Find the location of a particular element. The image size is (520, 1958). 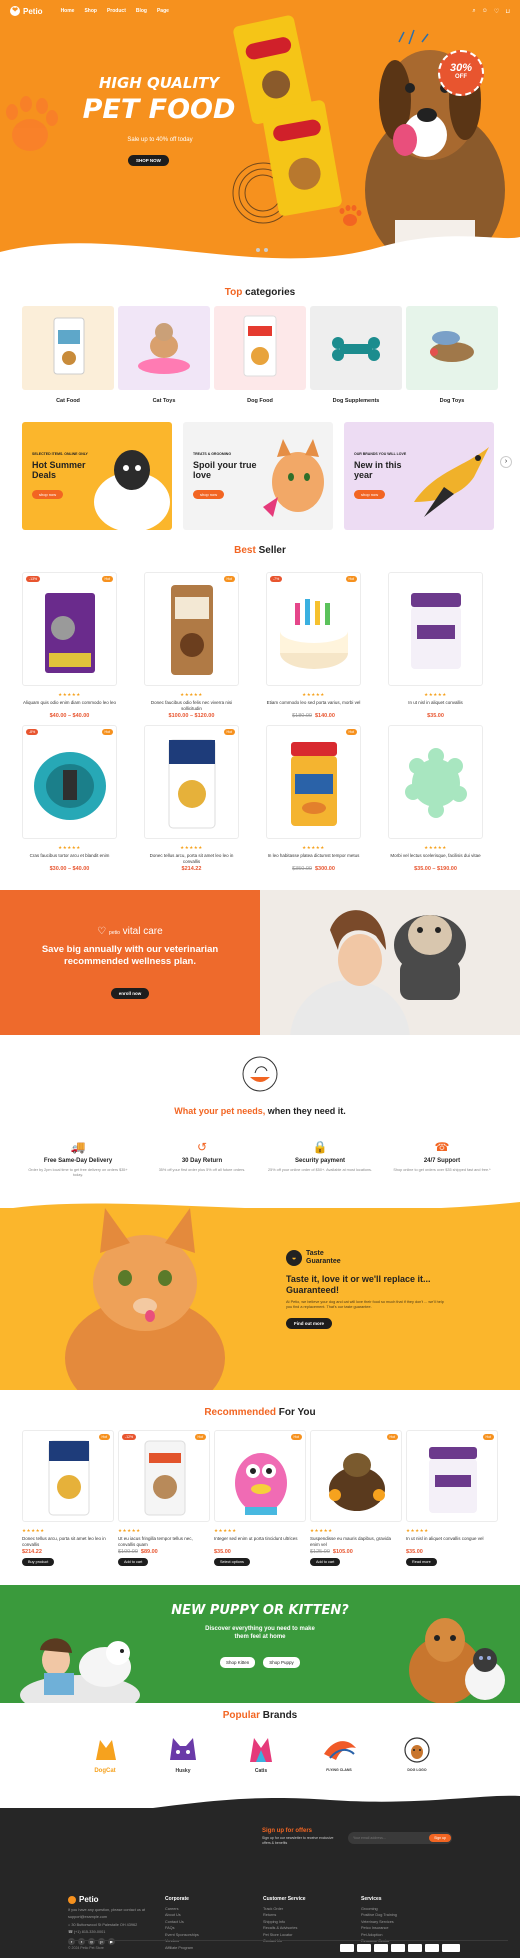

brand-logo-husky: Husky is located at coordinates (183, 1756).